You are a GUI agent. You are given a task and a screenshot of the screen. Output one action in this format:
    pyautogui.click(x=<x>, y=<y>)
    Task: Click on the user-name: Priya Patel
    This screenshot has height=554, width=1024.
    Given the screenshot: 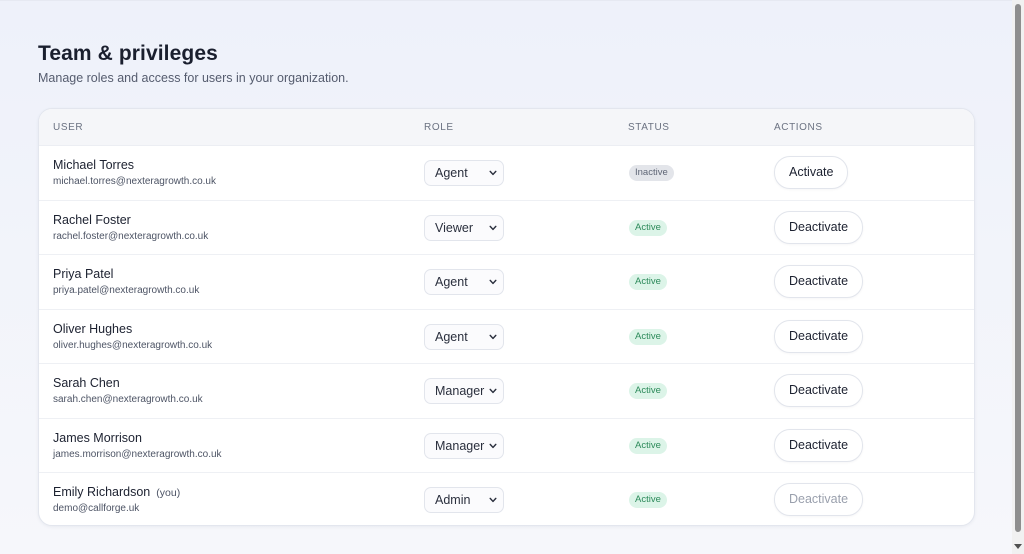 What is the action you would take?
    pyautogui.click(x=86, y=274)
    